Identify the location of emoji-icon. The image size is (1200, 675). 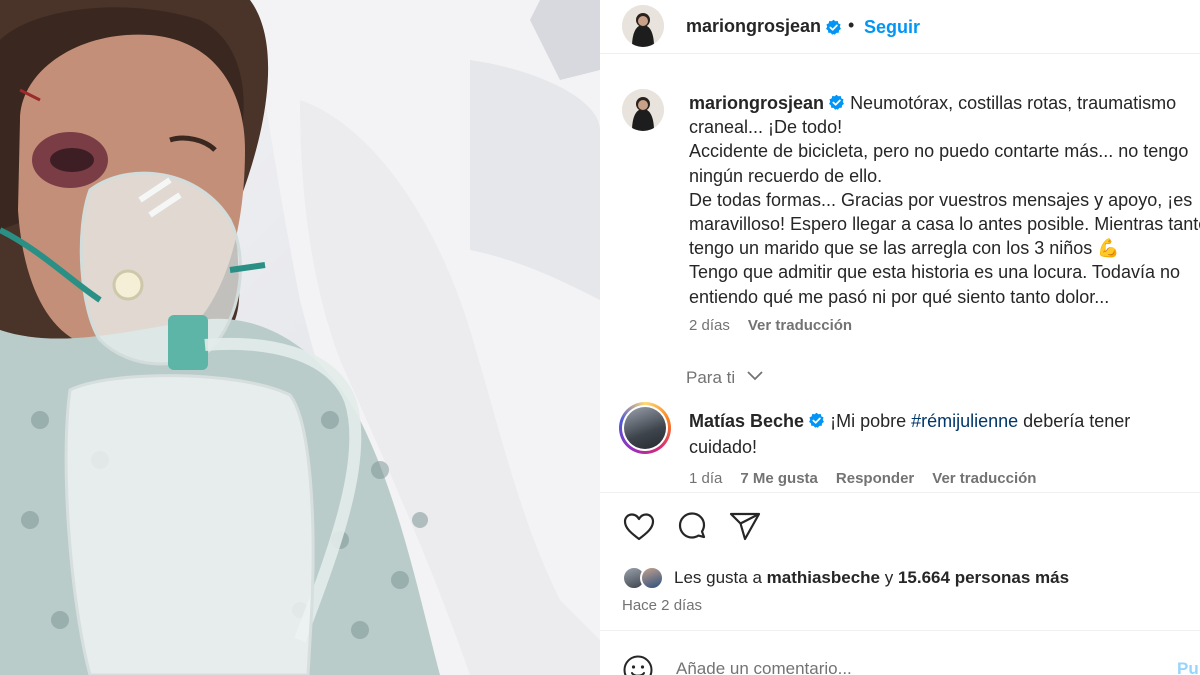
(638, 664).